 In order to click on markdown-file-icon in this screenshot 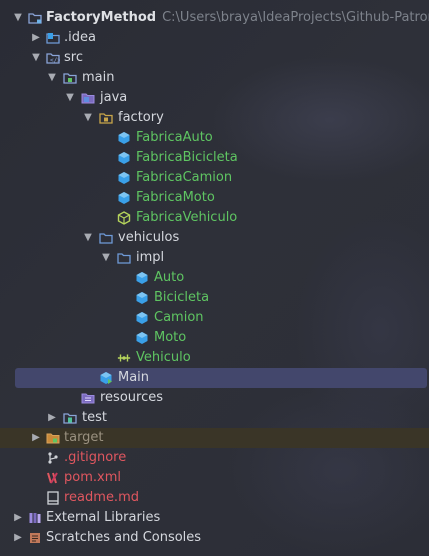, I will do `click(53, 498)`.